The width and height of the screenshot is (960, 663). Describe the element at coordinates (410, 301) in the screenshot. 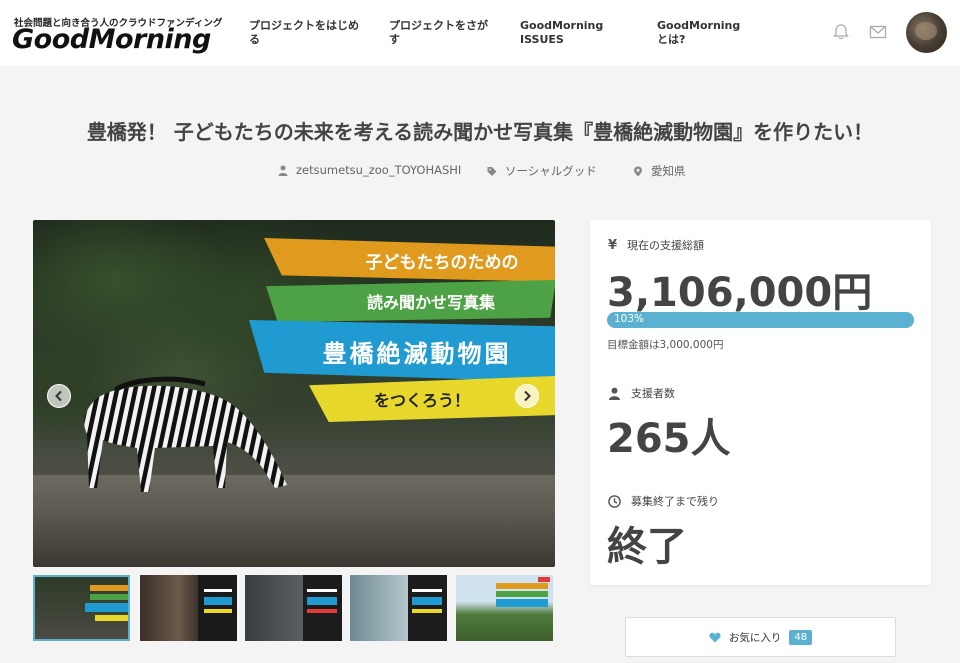

I see `hero-banner-2: 読み聞かせ写真集` at that location.